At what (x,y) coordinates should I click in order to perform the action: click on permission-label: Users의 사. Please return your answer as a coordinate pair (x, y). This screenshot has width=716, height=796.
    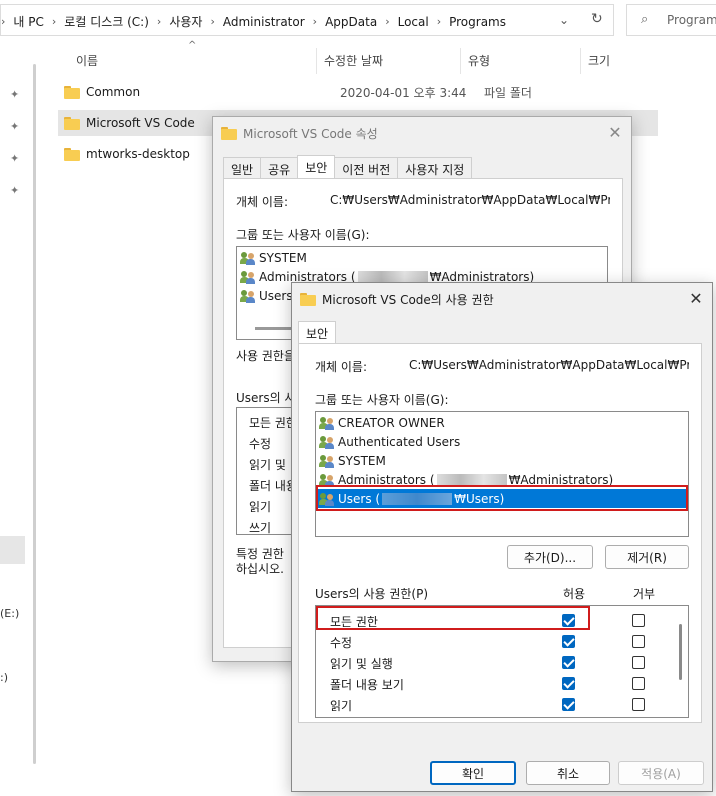
    Looking at the image, I should click on (266, 398).